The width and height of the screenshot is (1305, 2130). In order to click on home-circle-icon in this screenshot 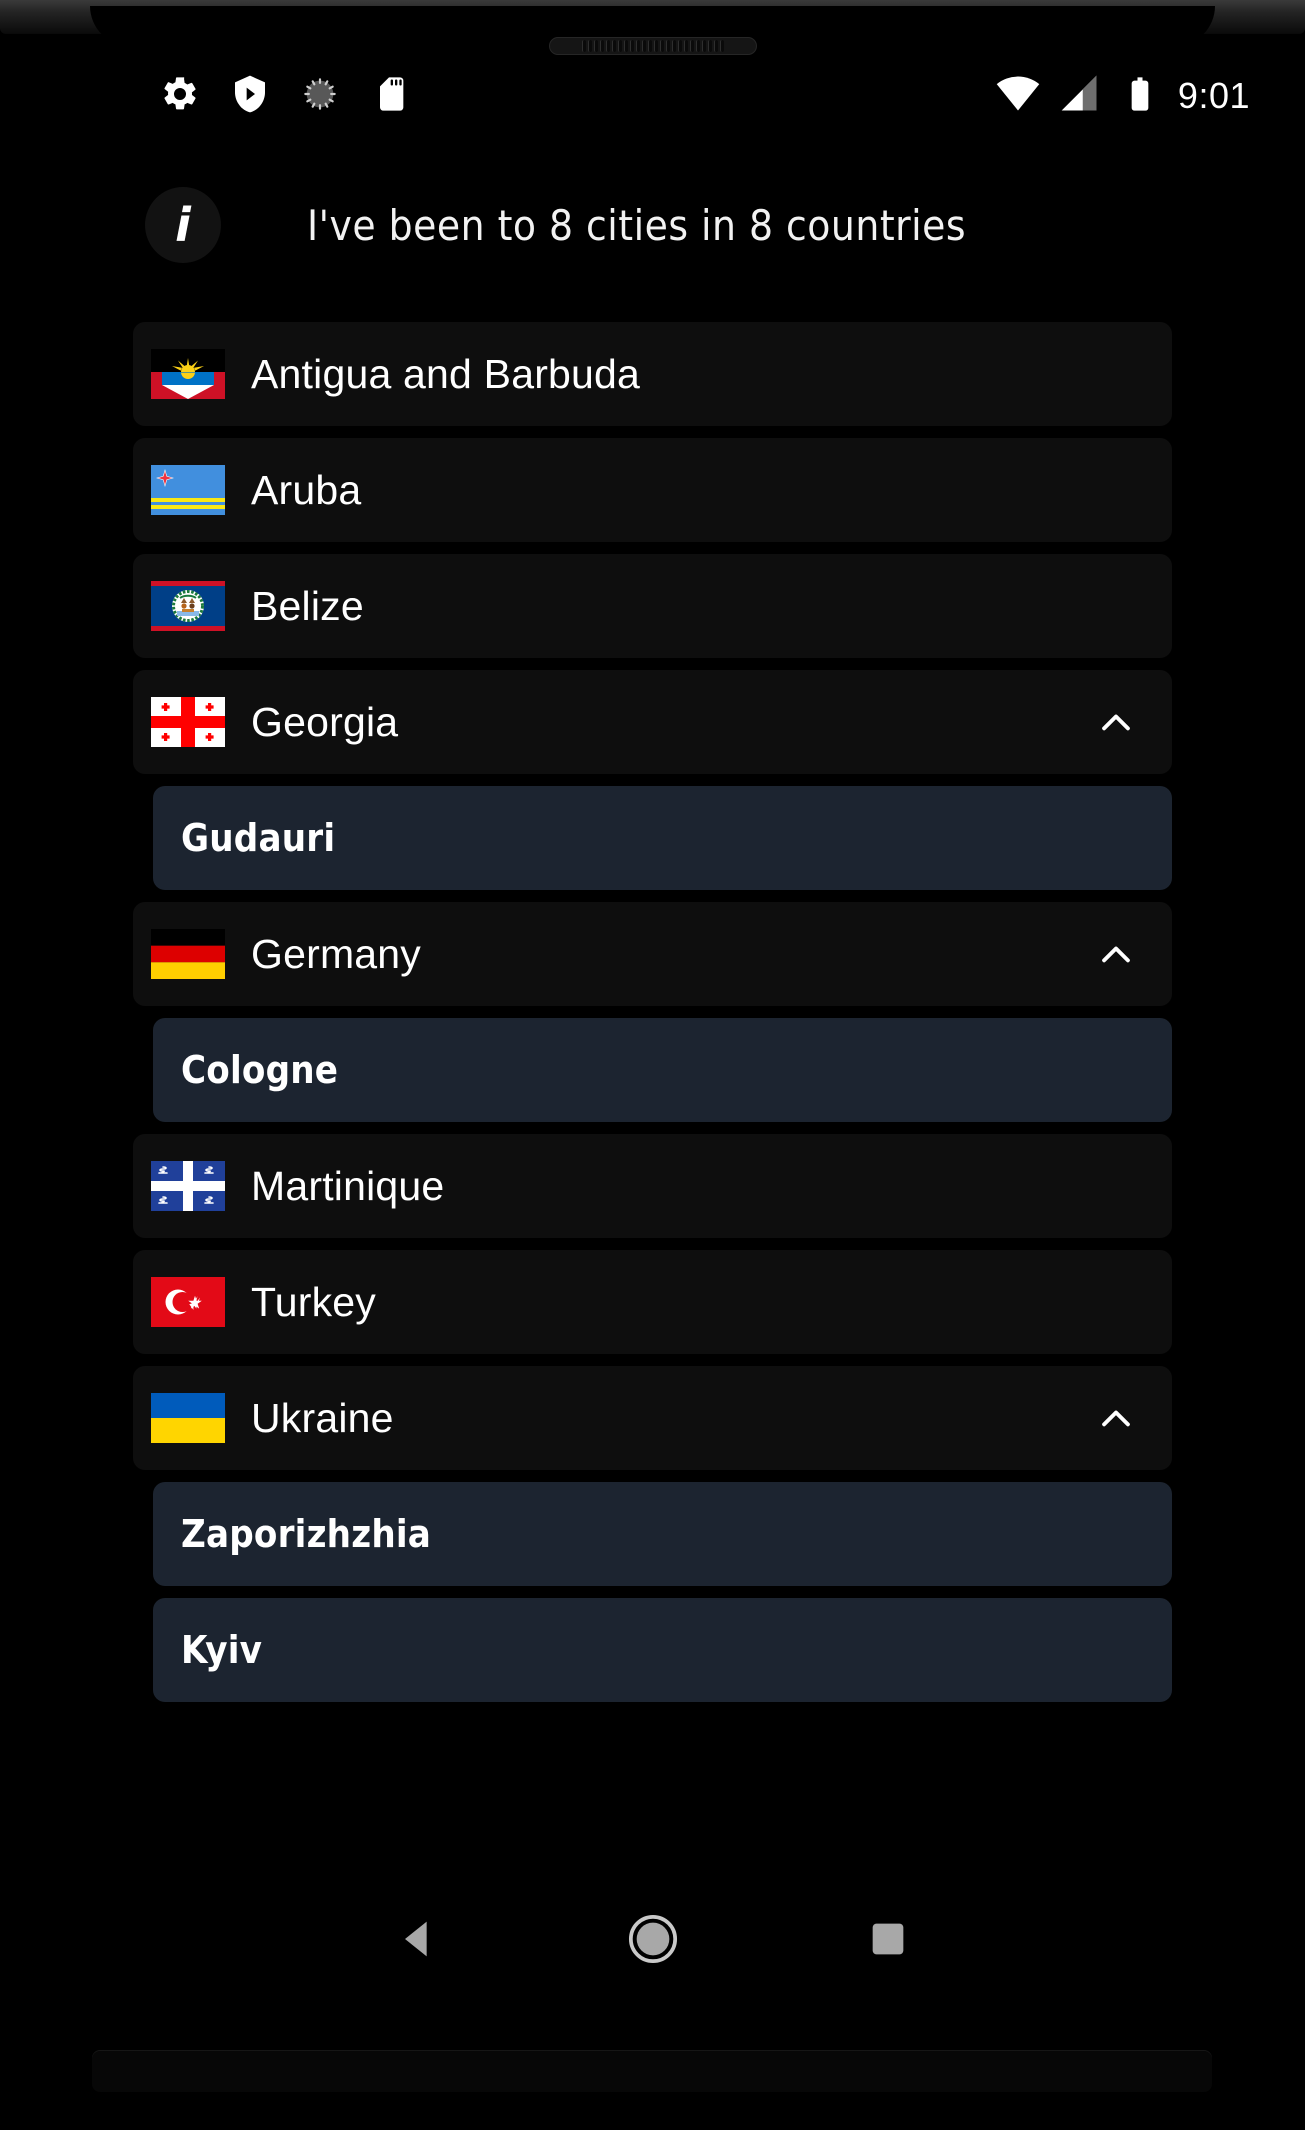, I will do `click(653, 1939)`.